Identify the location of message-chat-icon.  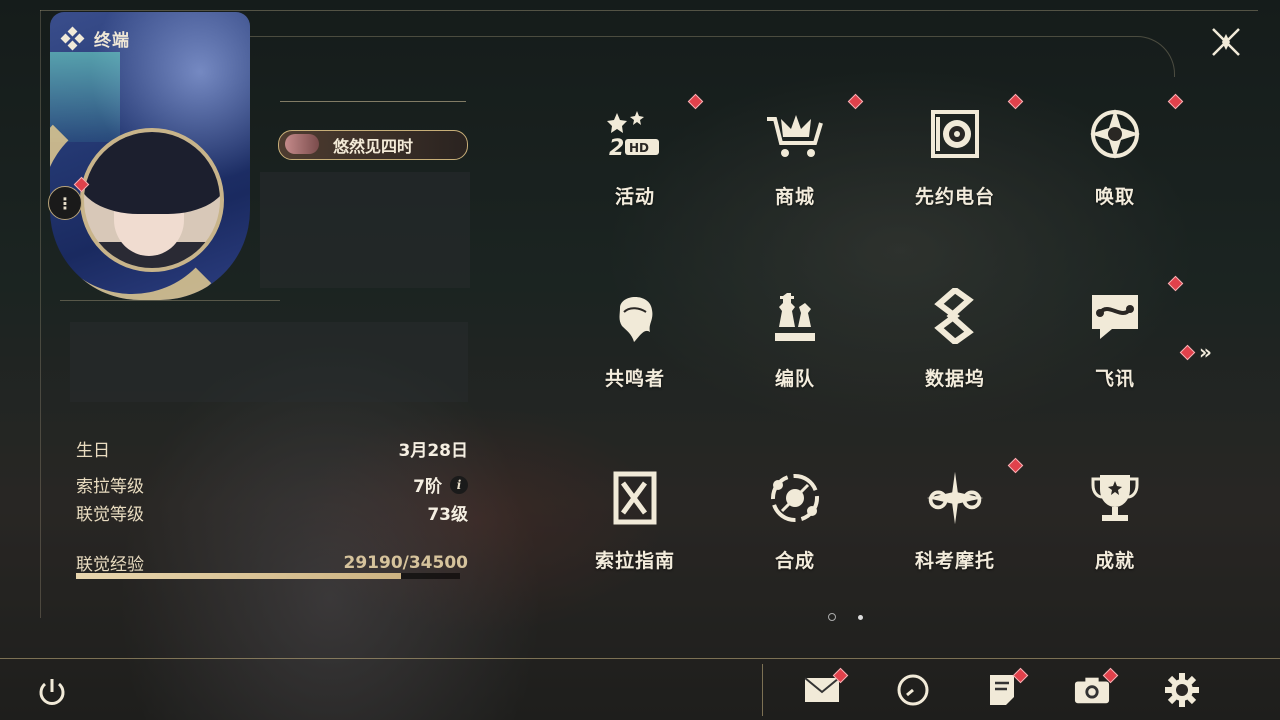
(1115, 316).